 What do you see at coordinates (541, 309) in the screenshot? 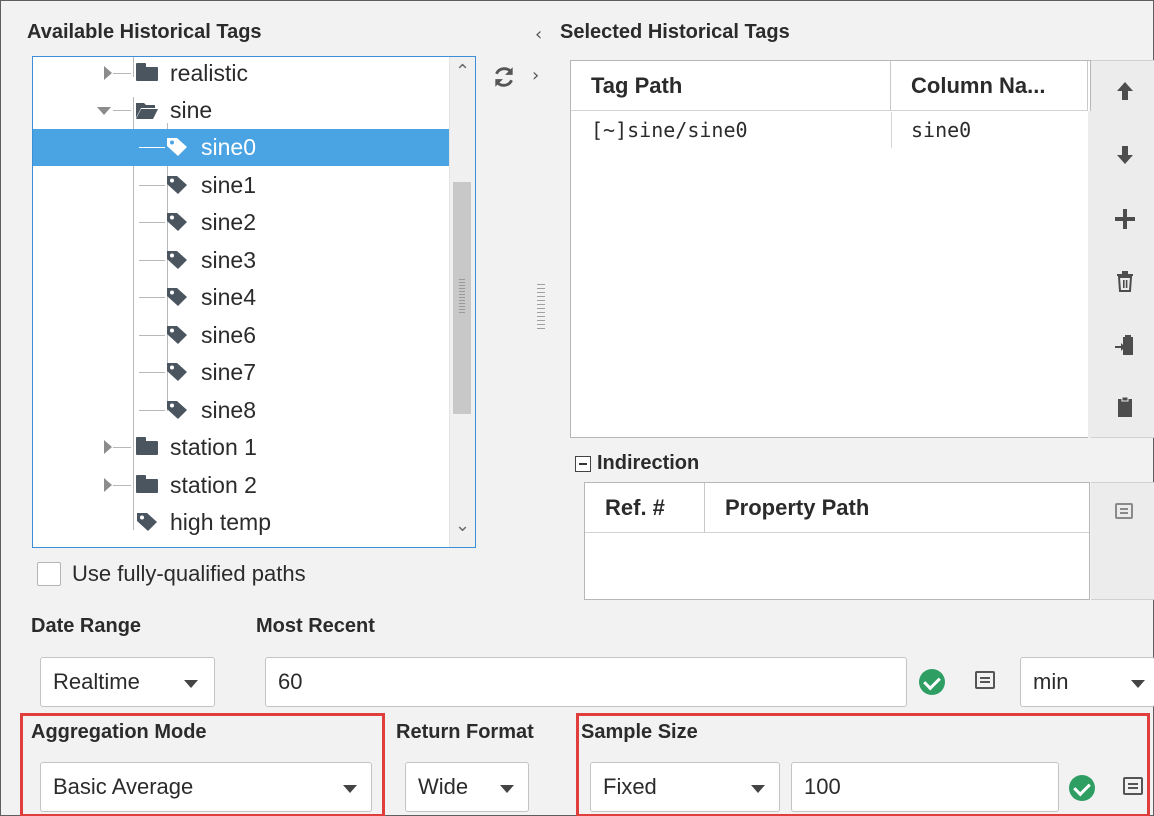
I see `splitter-handle` at bounding box center [541, 309].